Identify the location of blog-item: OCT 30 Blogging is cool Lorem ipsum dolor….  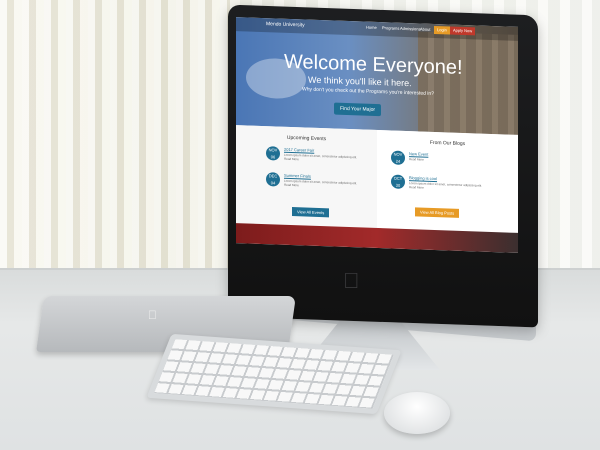
(441, 185).